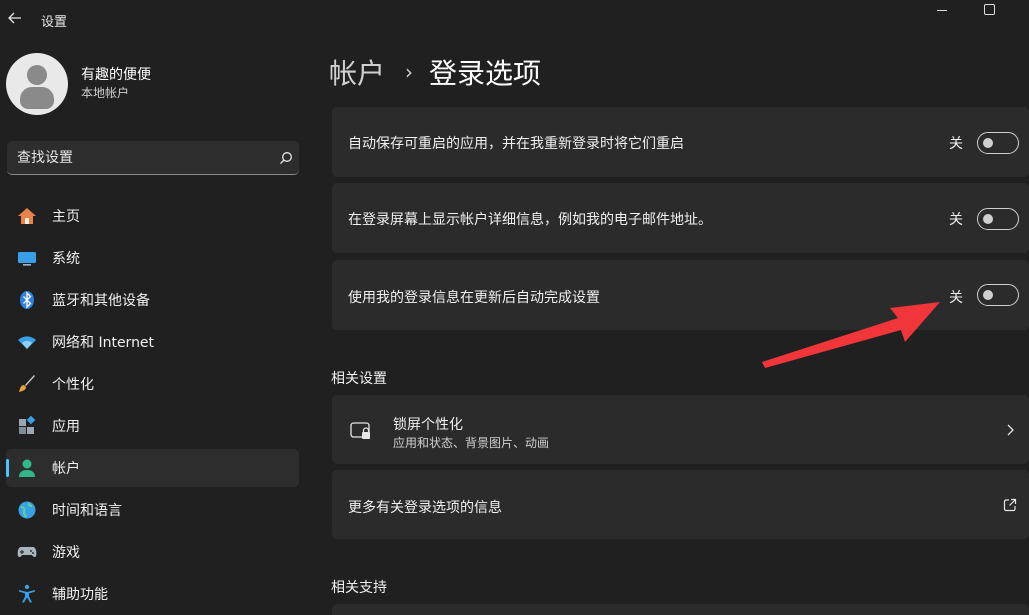 This screenshot has height=615, width=1029. Describe the element at coordinates (989, 9) in the screenshot. I see `maximize-button` at that location.